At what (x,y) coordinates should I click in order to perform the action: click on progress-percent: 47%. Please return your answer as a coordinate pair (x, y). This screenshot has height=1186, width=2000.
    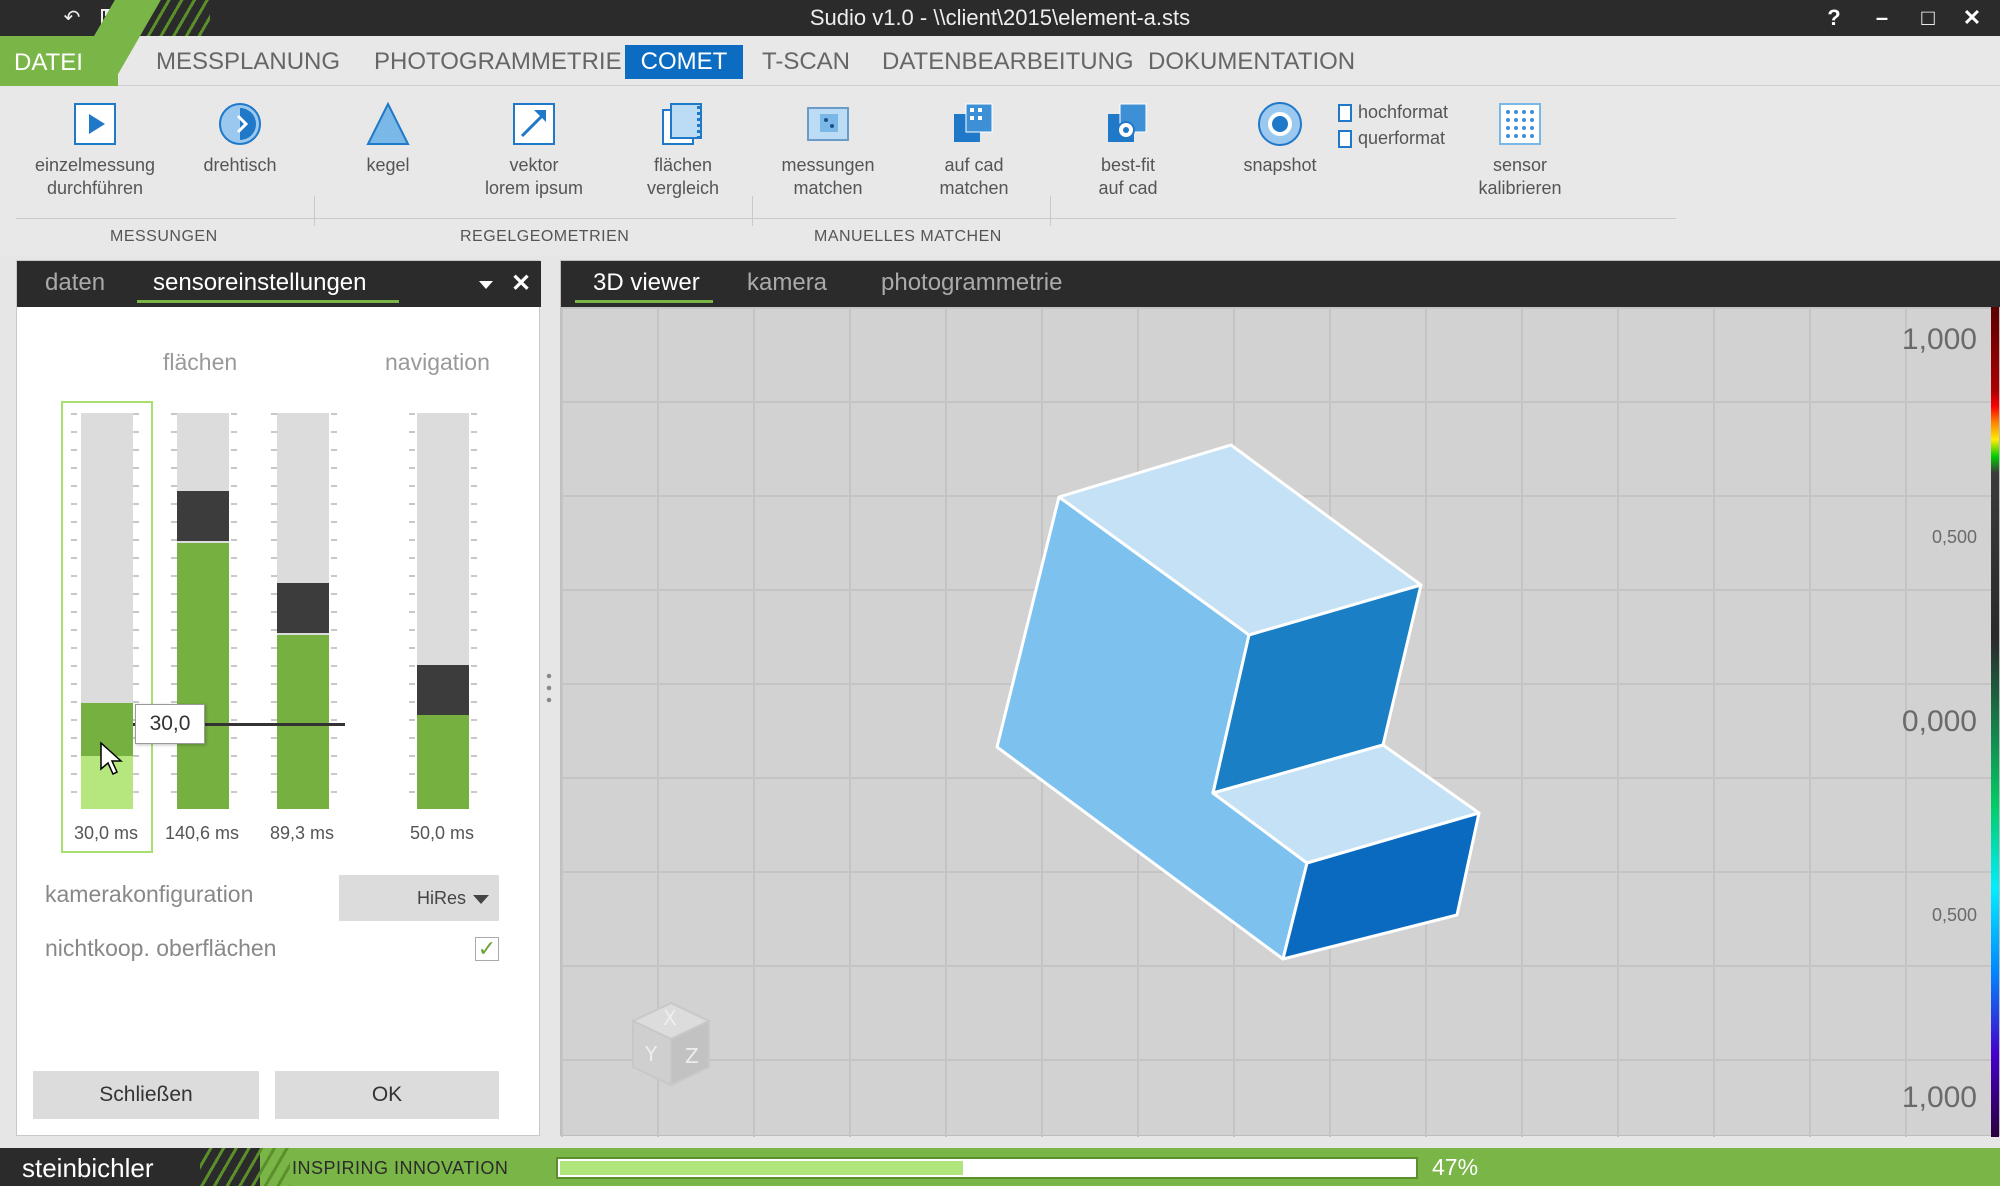
    Looking at the image, I should click on (1455, 1167).